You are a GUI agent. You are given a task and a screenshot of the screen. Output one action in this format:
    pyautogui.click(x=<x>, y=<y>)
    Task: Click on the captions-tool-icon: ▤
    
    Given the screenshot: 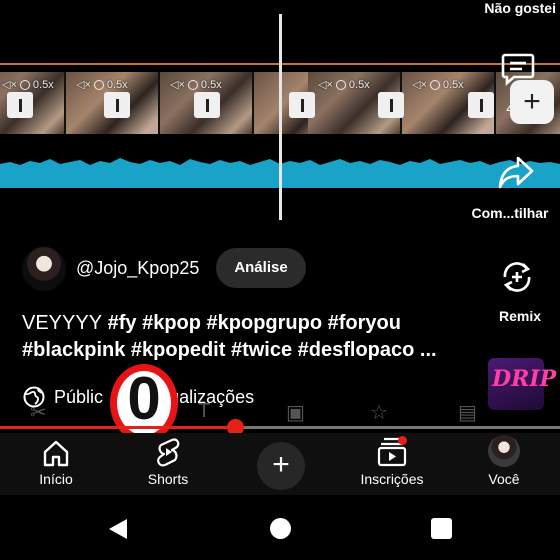 What is the action you would take?
    pyautogui.click(x=467, y=413)
    